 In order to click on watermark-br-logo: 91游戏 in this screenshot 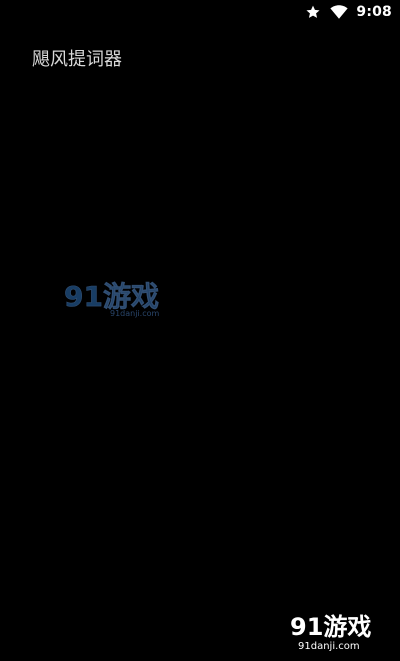, I will do `click(330, 627)`.